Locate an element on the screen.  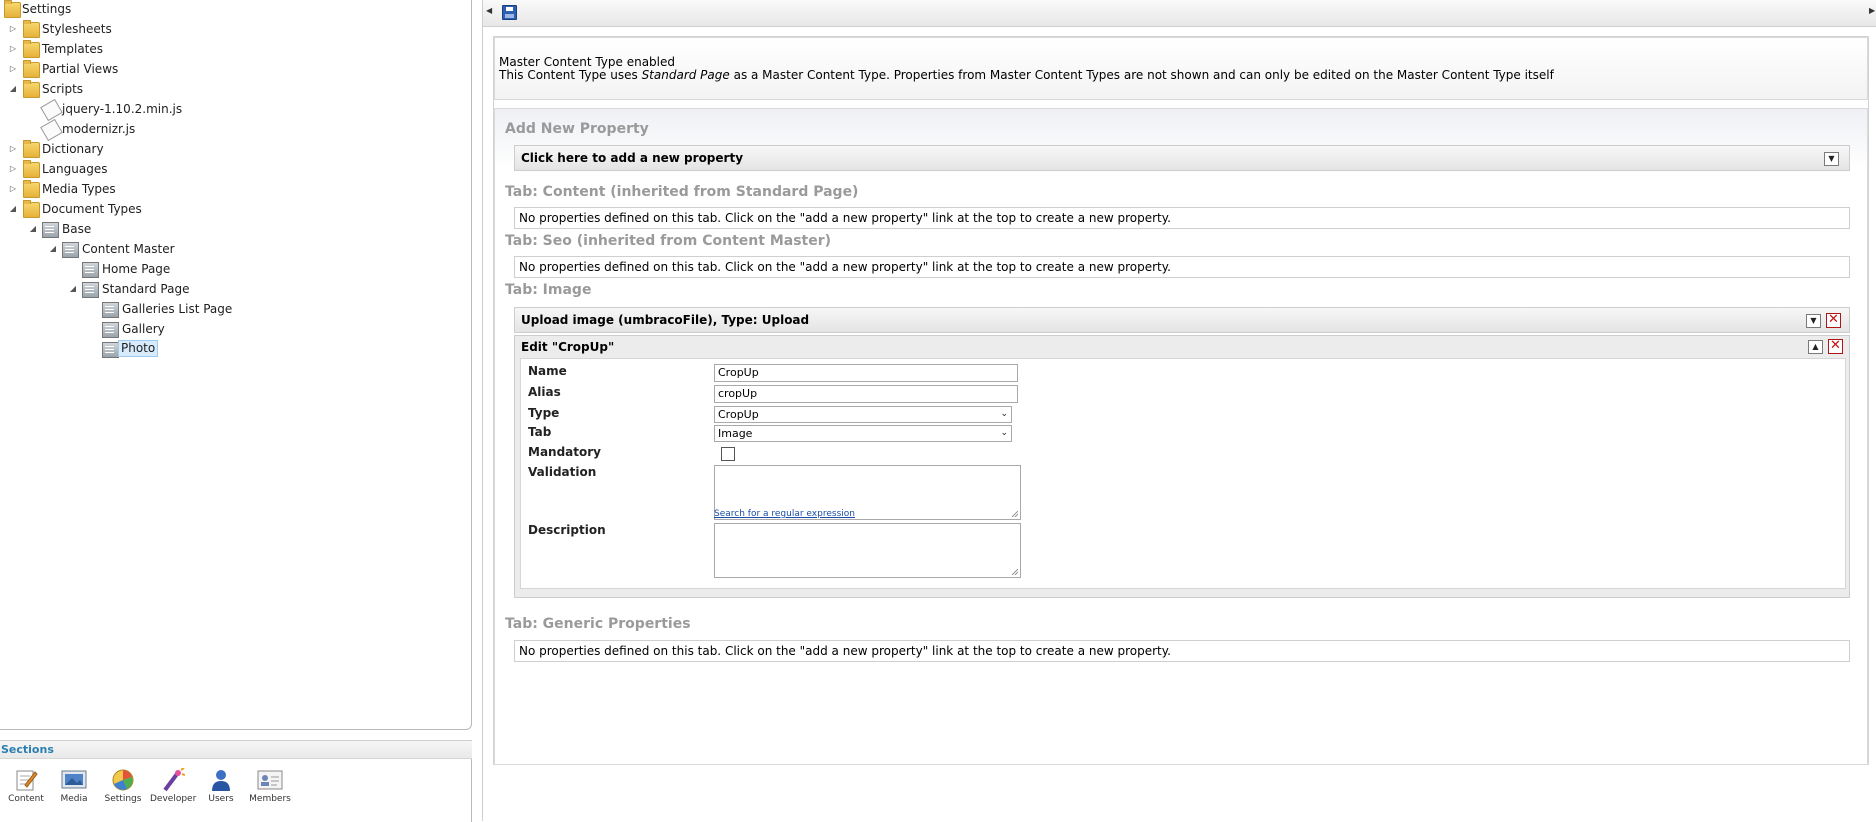
add-new-property-label: Click here to add a new property is located at coordinates (632, 158).